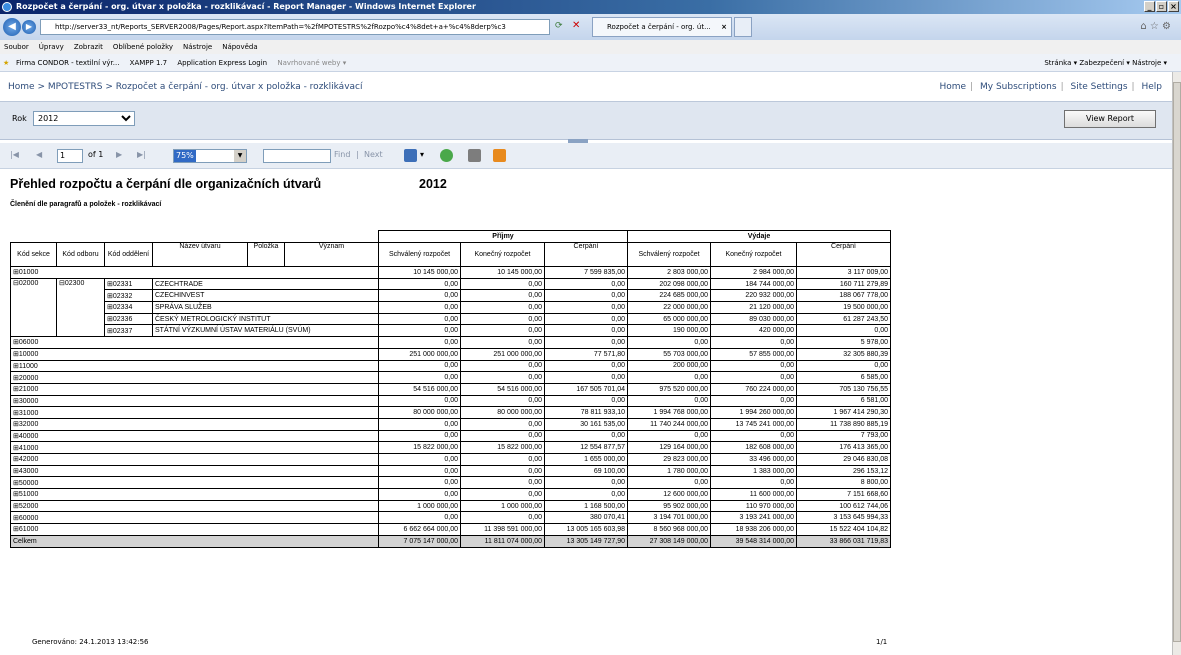 The width and height of the screenshot is (1181, 655). I want to click on menu-oblibene: Oblíbené položky, so click(143, 47).